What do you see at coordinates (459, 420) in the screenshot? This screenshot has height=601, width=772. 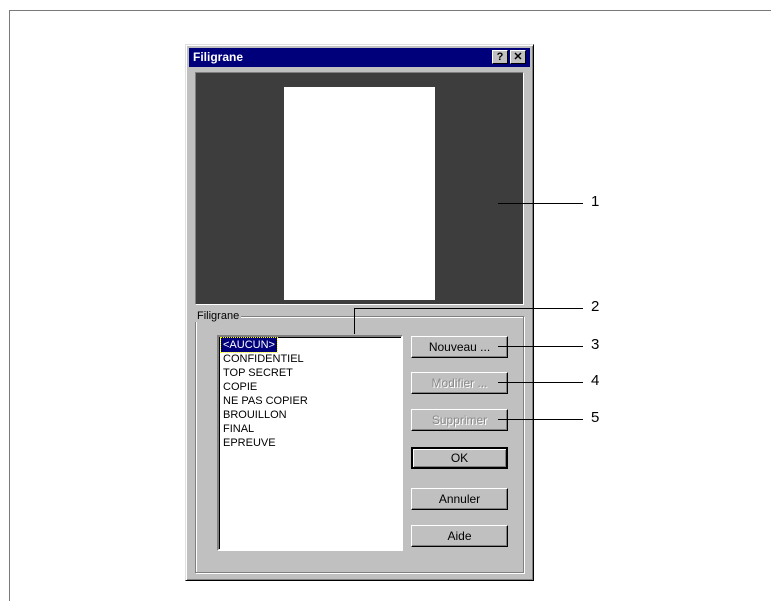 I see `delete-button: Supprimer` at bounding box center [459, 420].